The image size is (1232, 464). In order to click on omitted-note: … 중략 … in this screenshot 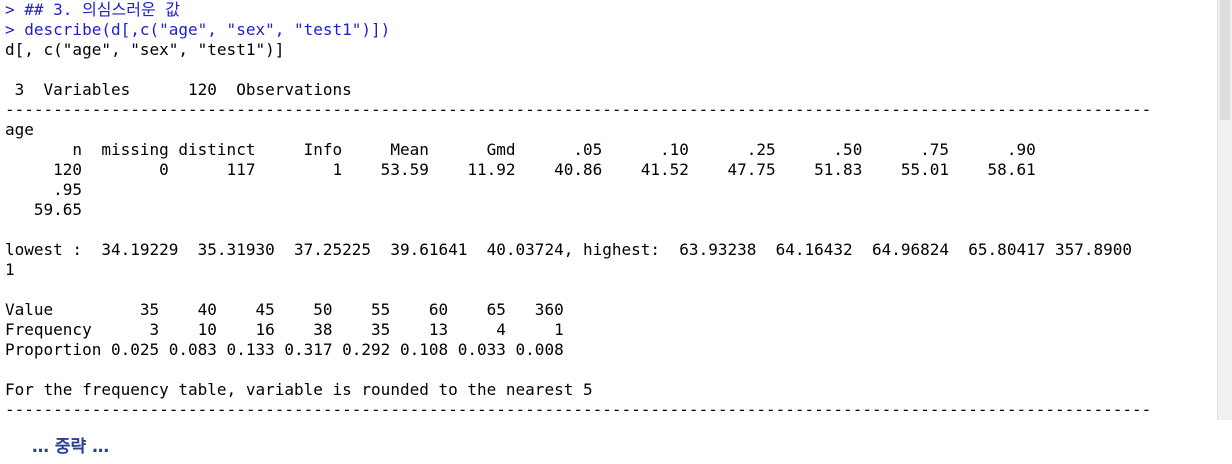, I will do `click(71, 447)`.